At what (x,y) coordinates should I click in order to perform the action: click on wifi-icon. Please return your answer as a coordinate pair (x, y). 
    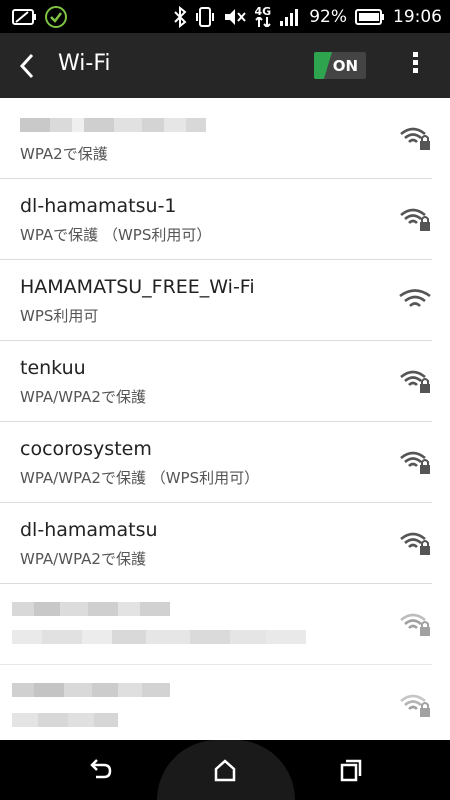
    Looking at the image, I should click on (415, 298).